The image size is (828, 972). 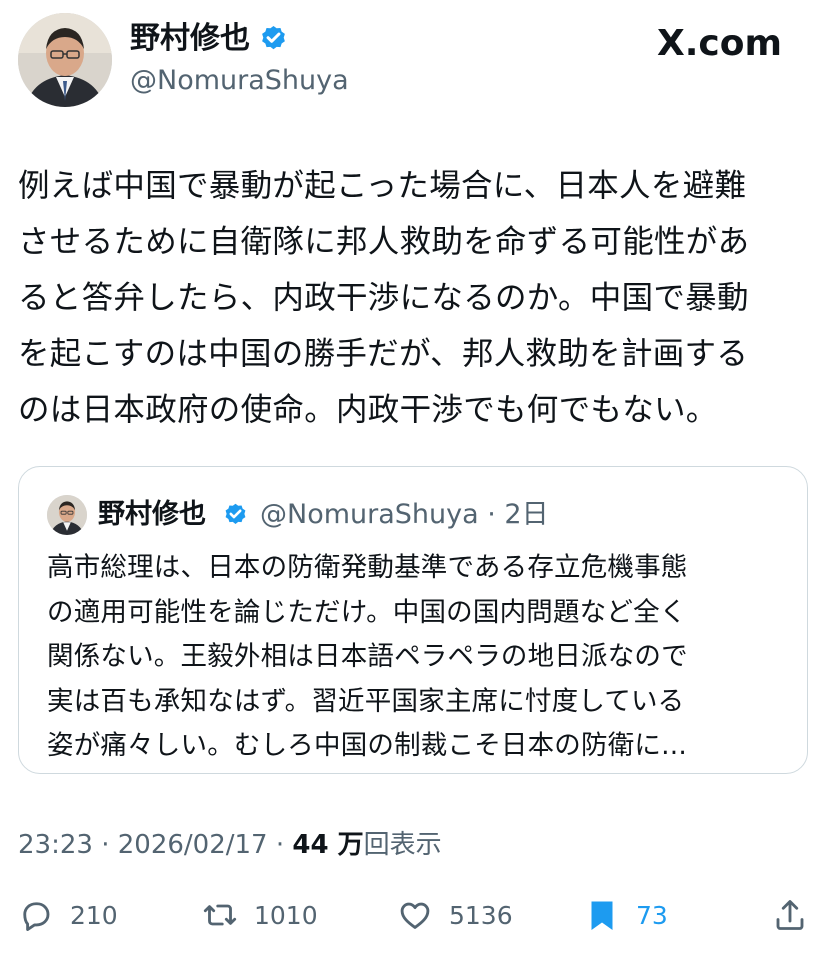 I want to click on quoted-author-avatar, so click(x=67, y=515).